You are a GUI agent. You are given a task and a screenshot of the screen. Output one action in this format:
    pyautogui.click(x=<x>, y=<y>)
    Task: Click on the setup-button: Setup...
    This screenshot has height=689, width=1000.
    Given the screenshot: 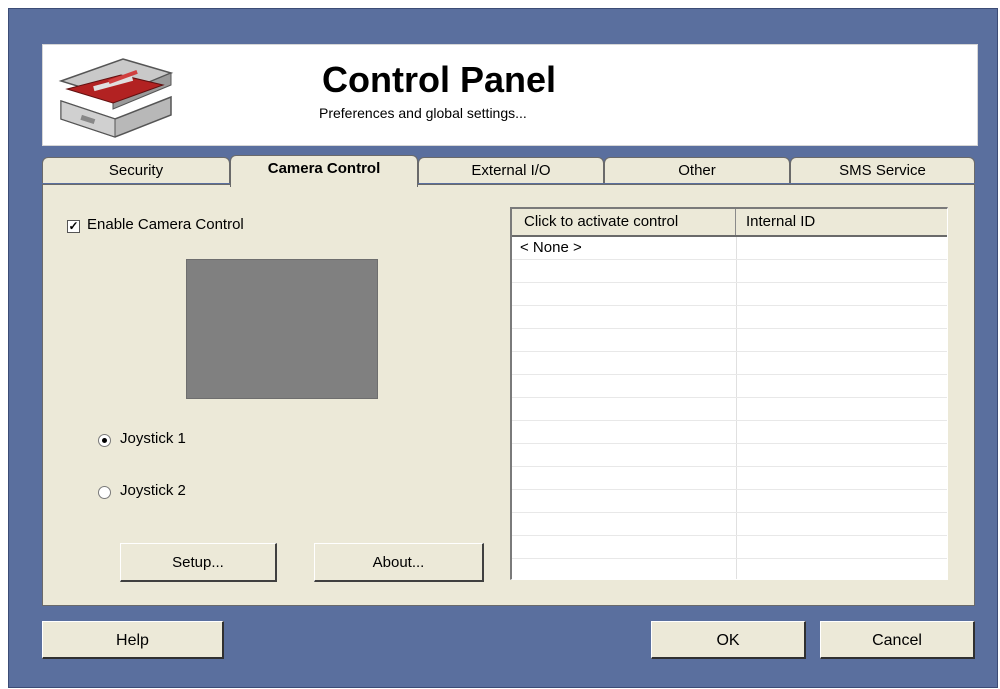 What is the action you would take?
    pyautogui.click(x=198, y=562)
    